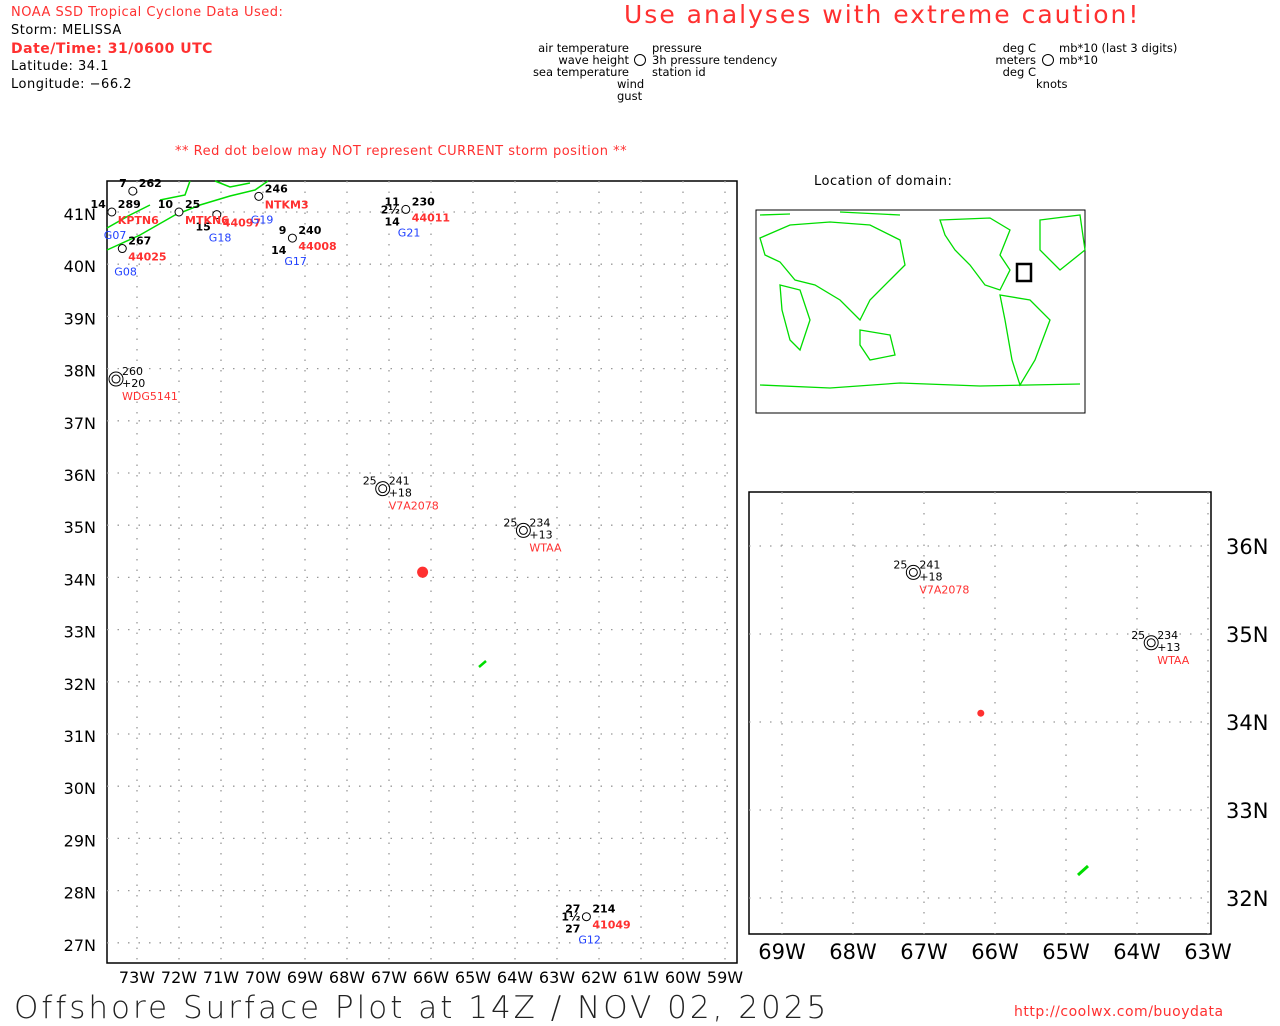  Describe the element at coordinates (125, 272) in the screenshot. I see `buoy-id: G08` at that location.